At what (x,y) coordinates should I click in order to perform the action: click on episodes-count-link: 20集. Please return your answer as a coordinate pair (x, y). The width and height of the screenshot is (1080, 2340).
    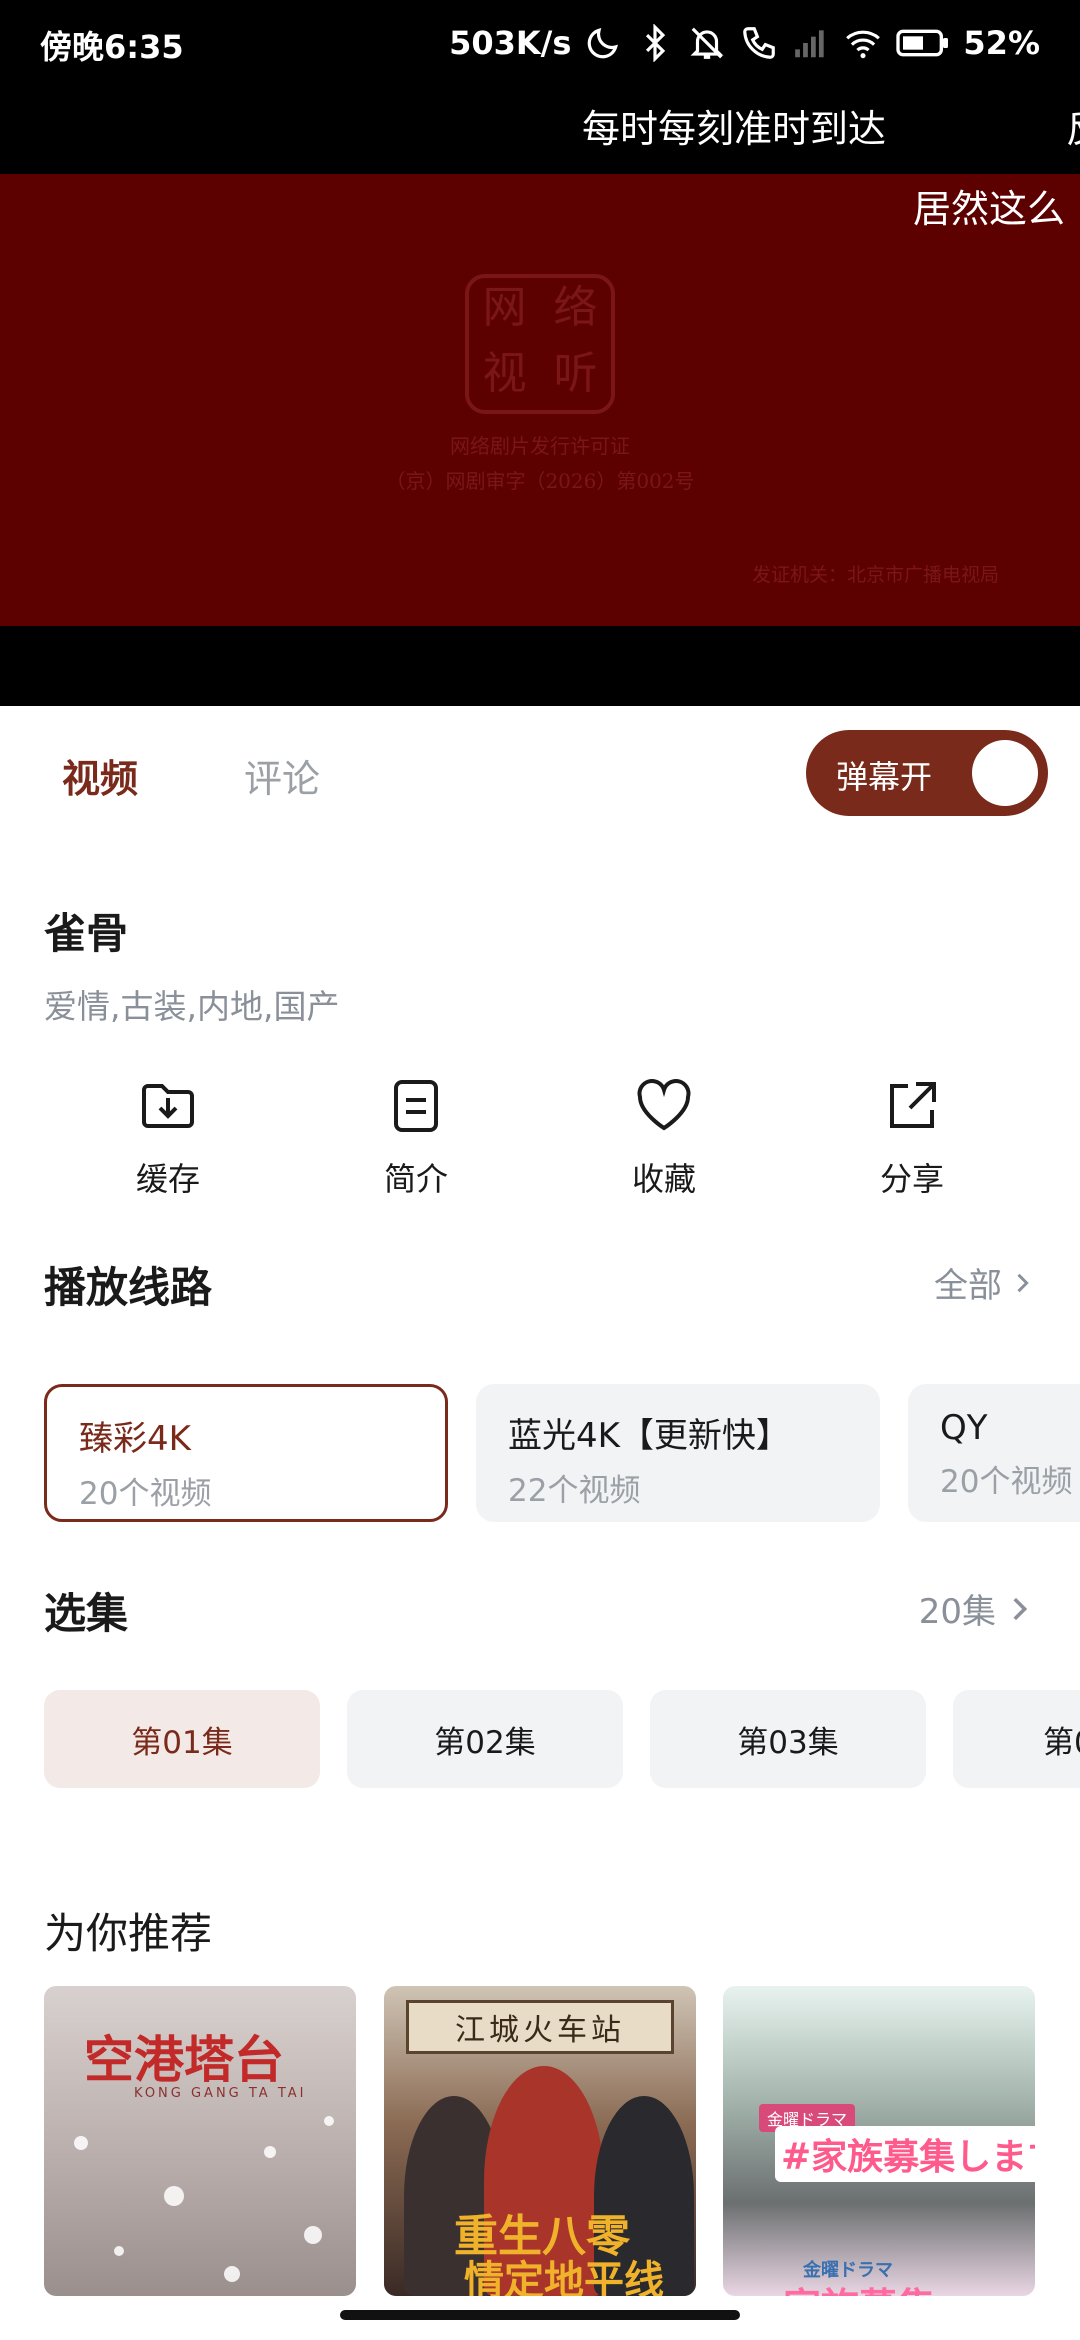
    Looking at the image, I should click on (977, 1608).